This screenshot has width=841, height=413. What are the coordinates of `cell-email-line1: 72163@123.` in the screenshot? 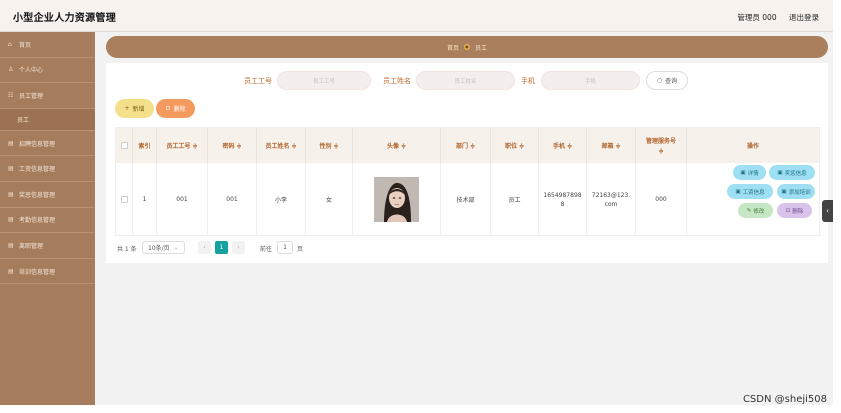 It's located at (611, 195).